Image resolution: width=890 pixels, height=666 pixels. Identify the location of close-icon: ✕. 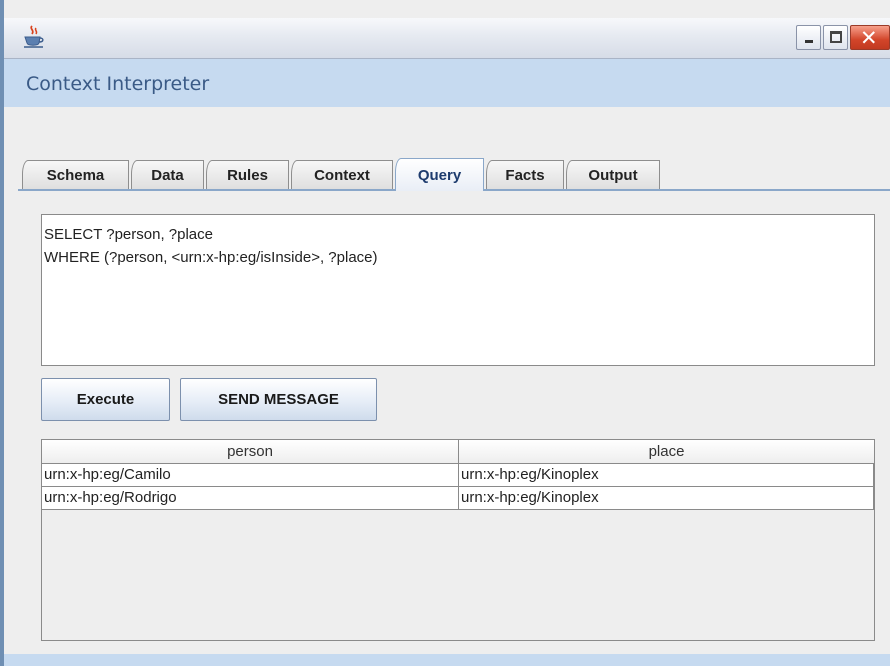
(869, 38).